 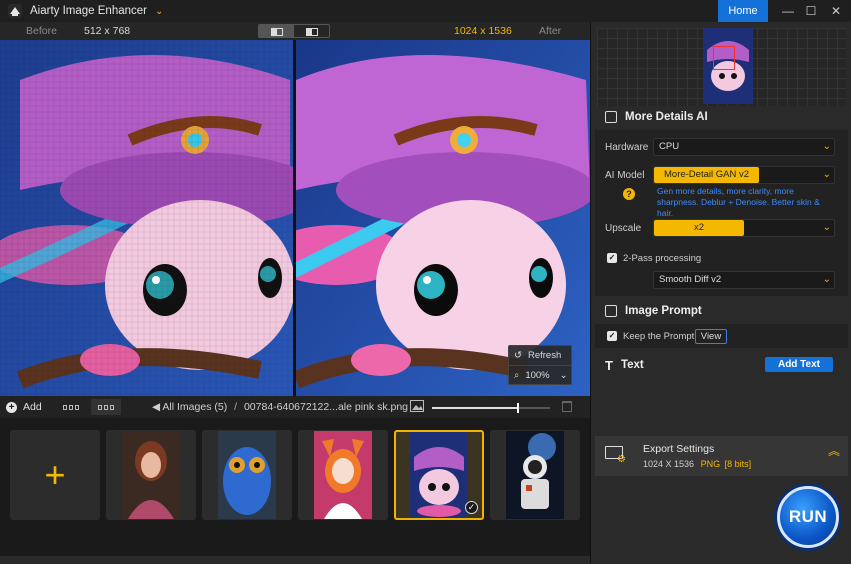 What do you see at coordinates (632, 365) in the screenshot?
I see `text-title: Text` at bounding box center [632, 365].